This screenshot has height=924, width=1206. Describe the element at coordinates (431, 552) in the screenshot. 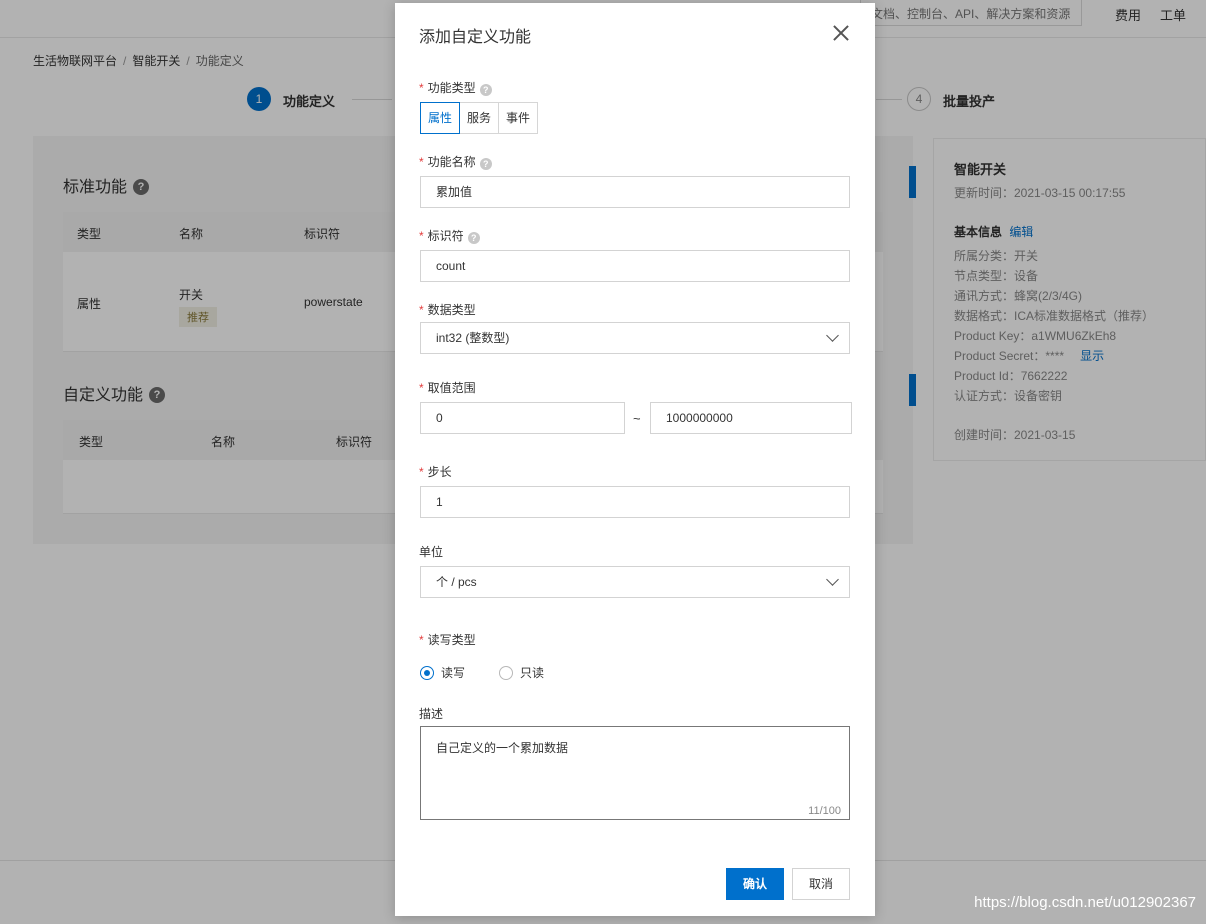

I see `unit-label: 单位` at that location.